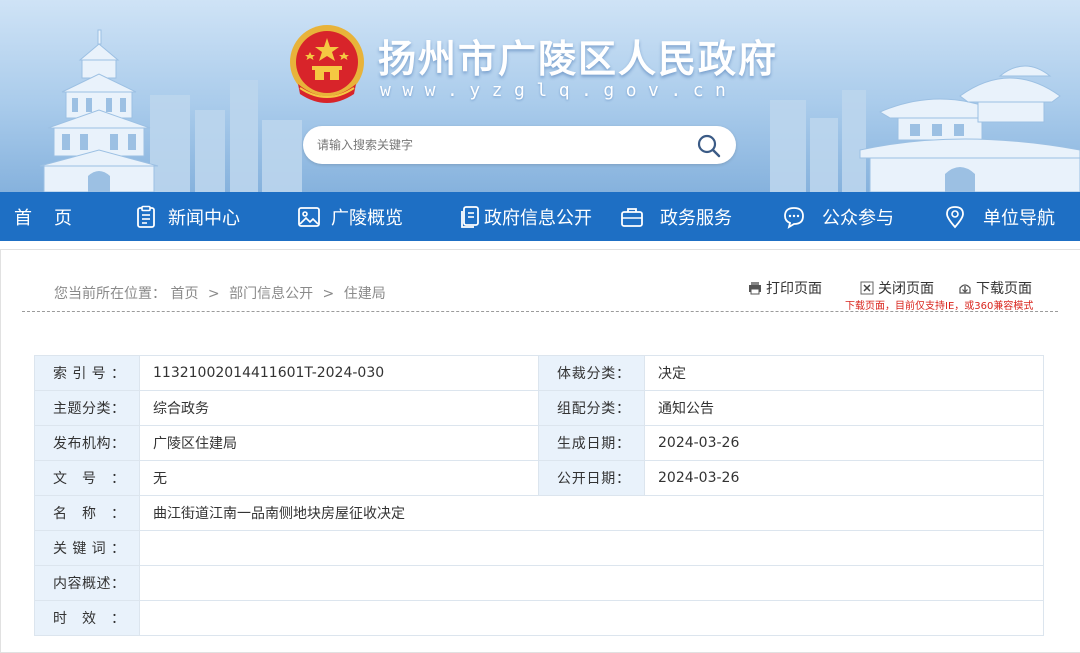  Describe the element at coordinates (1019, 218) in the screenshot. I see `nav-label-unit-nav: 单位导航` at that location.